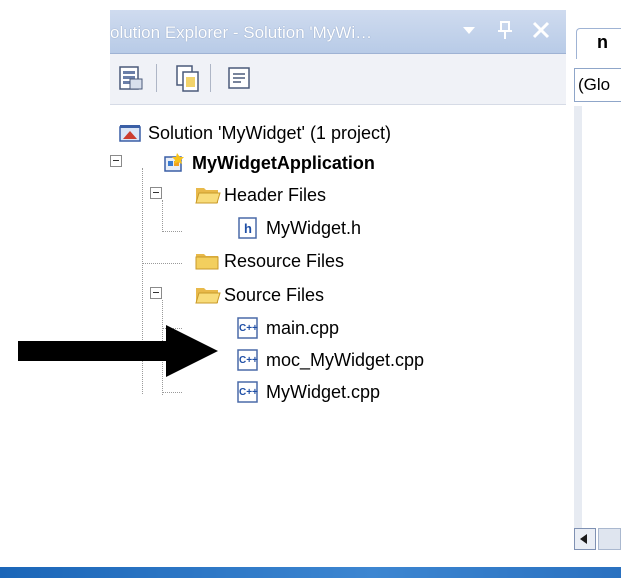 The height and width of the screenshot is (578, 621). I want to click on tree-item-mywidget-cpp: C++ MyWidget.cpp, so click(308, 392).